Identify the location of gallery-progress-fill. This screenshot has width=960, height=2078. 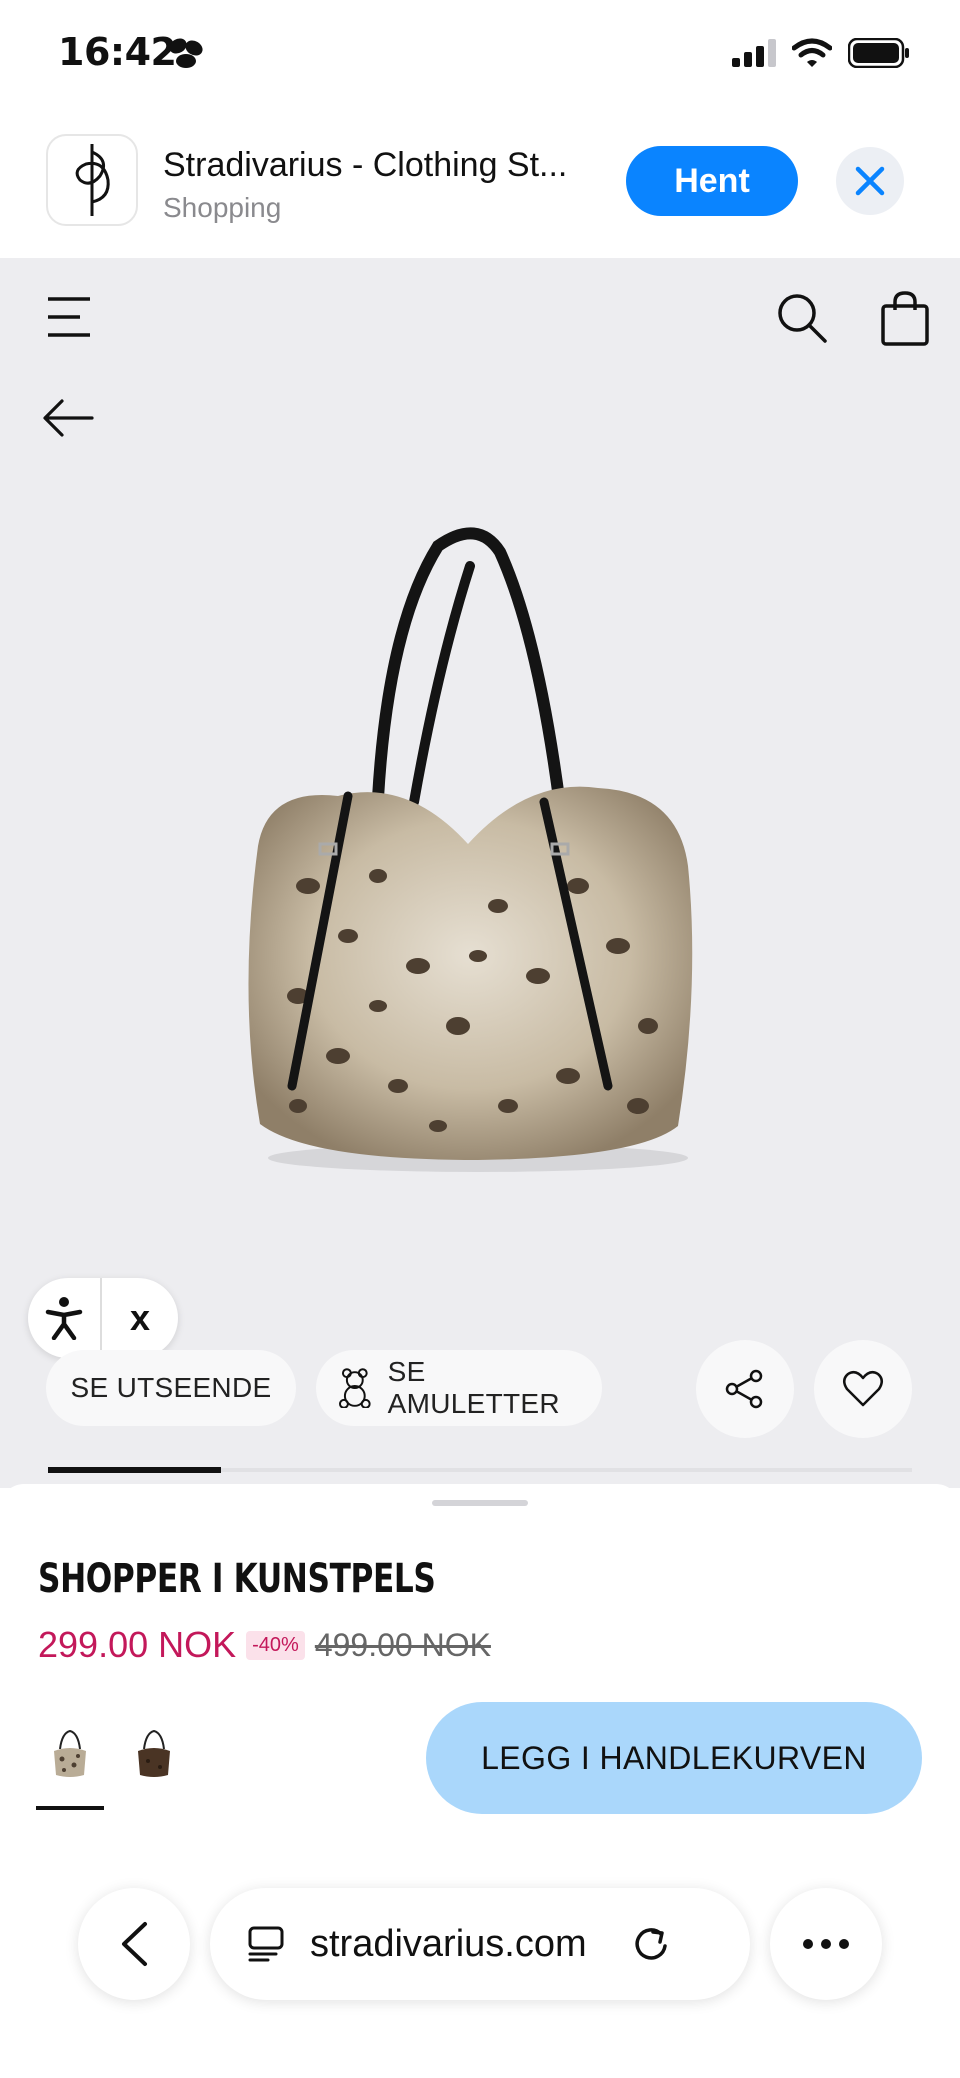
(134, 1470).